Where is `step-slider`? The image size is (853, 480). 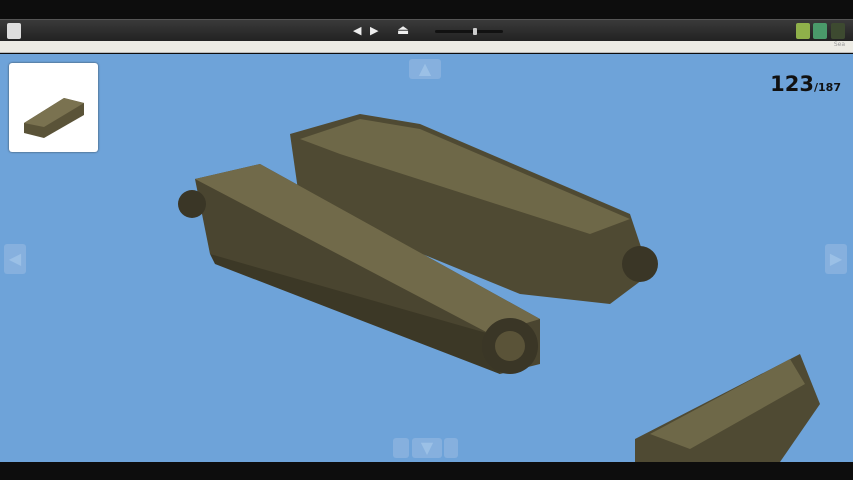
step-slider is located at coordinates (469, 31).